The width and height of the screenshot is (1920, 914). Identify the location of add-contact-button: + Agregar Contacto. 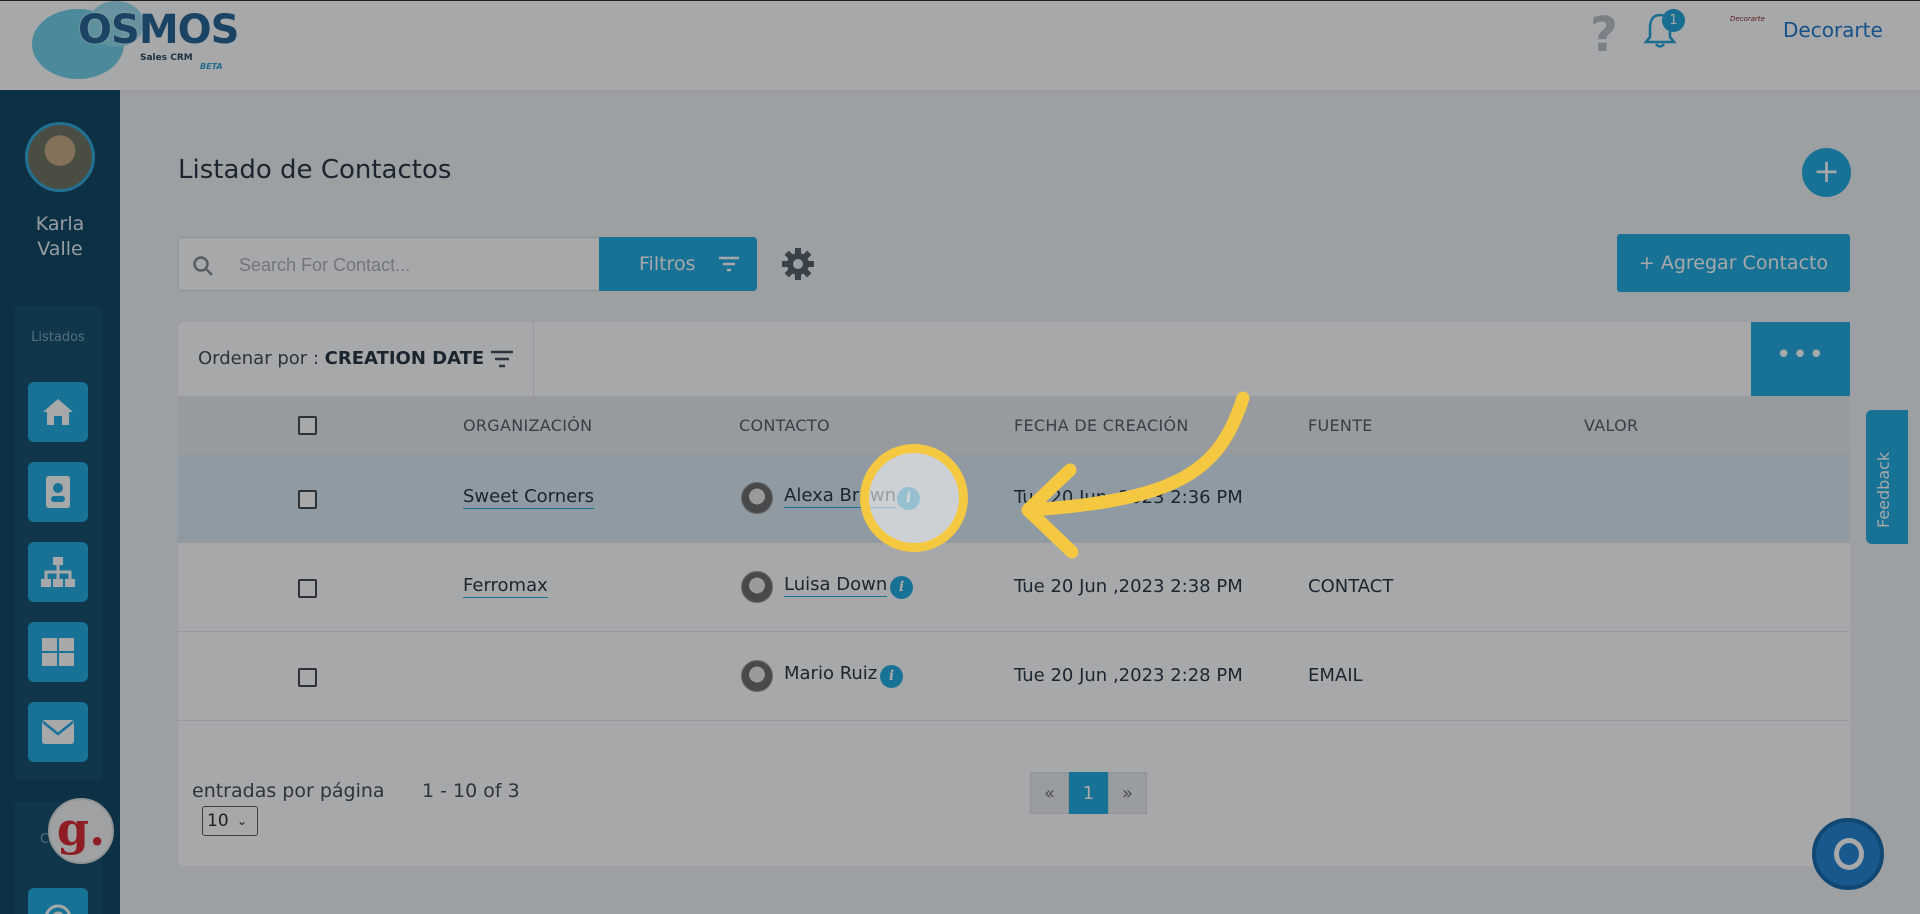
(1733, 263).